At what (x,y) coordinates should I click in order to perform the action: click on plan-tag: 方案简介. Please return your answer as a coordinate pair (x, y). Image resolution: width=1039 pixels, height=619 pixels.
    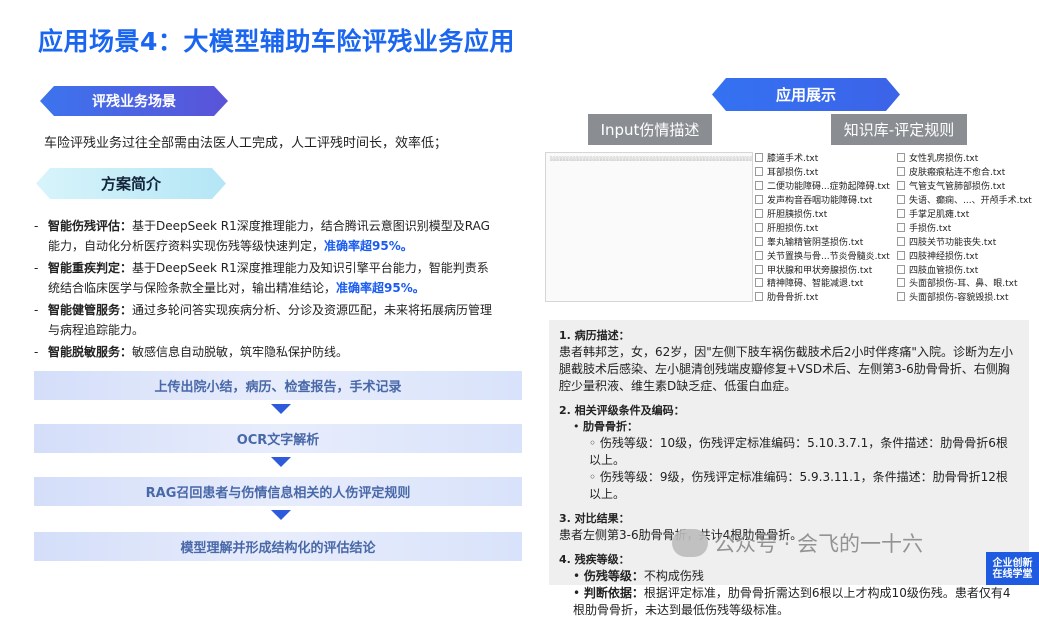
    Looking at the image, I should click on (131, 183).